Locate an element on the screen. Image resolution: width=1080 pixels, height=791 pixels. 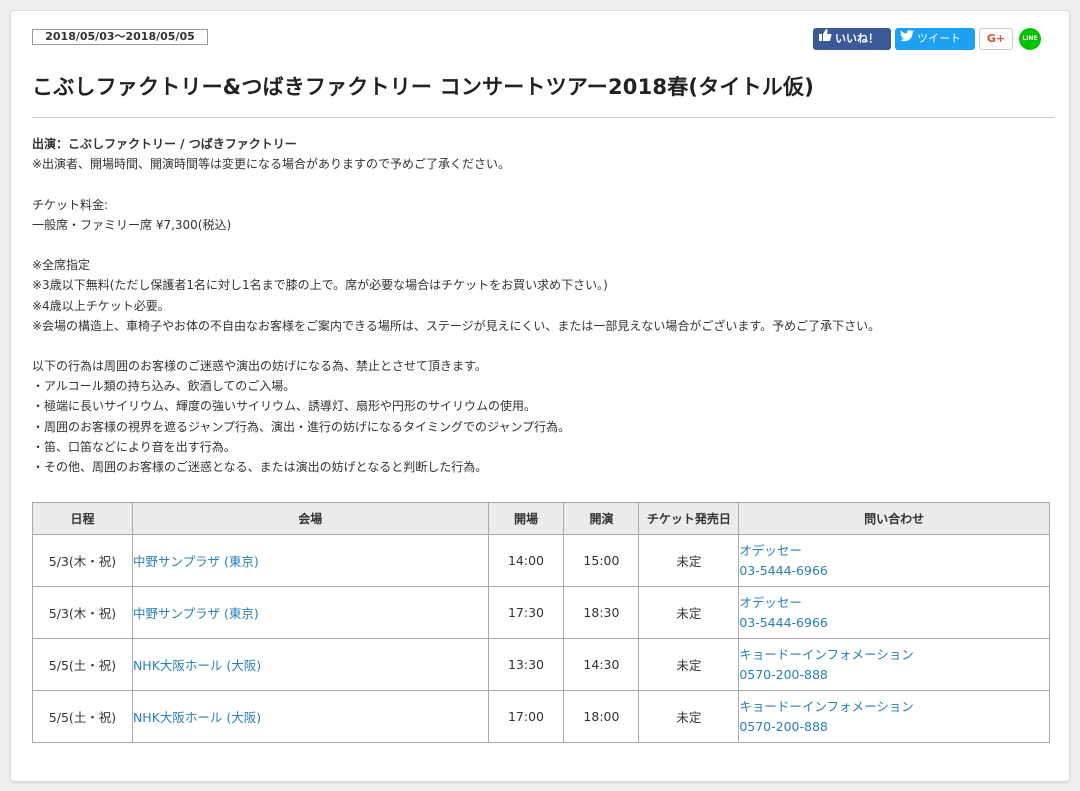
header-date: 日程 is located at coordinates (82, 518).